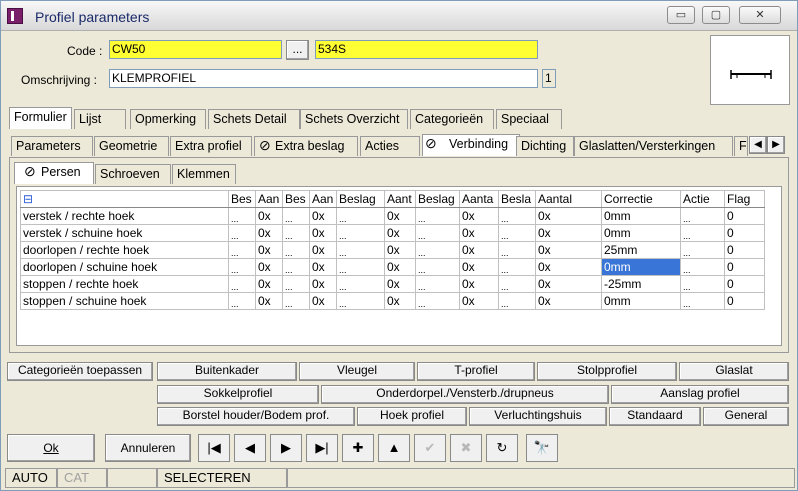  I want to click on sokkelprofiel-button: Sokkelprofiel, so click(238, 394).